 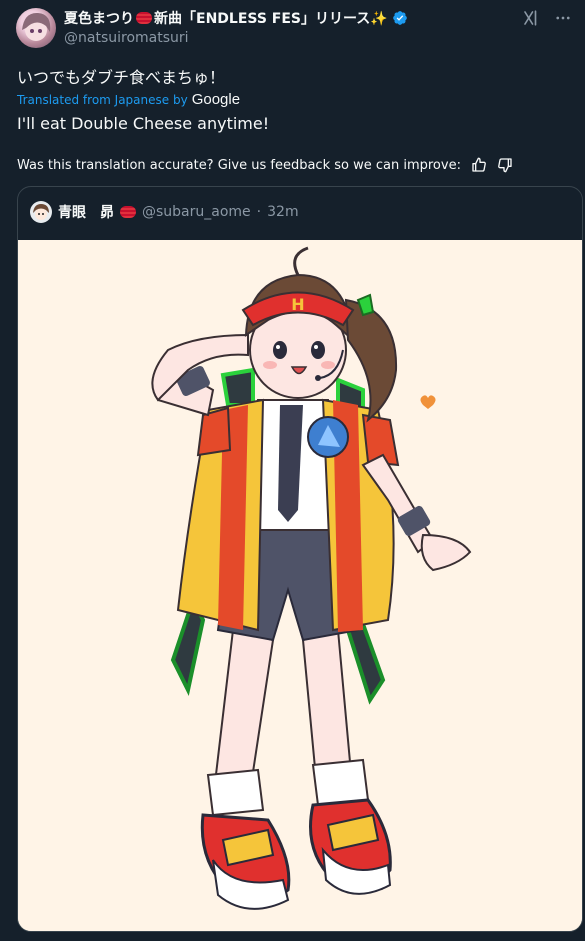 I want to click on tweet-original-text: いつでもダブチ食べまちゅ！, so click(x=121, y=77).